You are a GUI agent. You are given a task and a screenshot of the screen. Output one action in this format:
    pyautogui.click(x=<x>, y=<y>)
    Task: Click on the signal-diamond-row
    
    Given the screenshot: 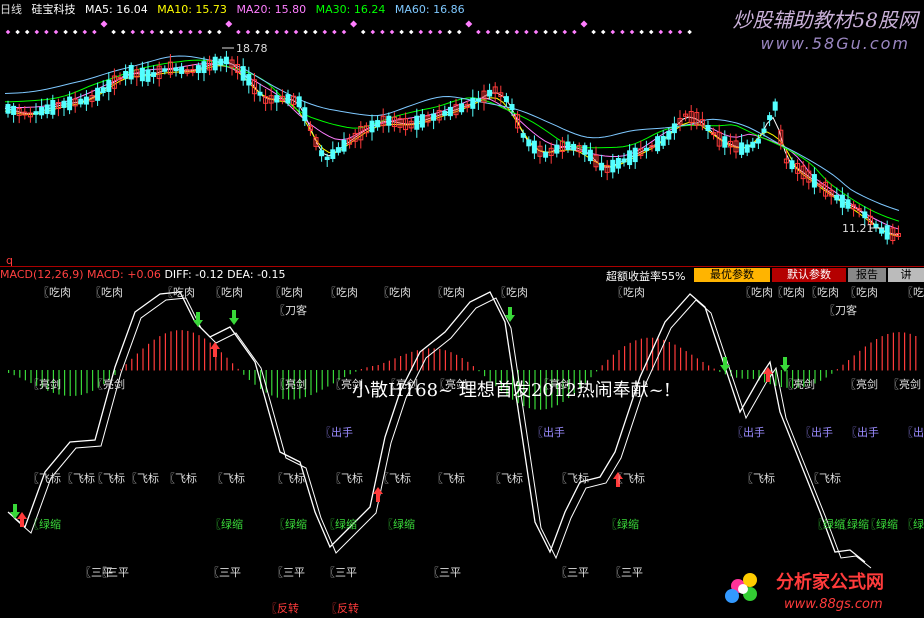 What is the action you would take?
    pyautogui.click(x=348, y=27)
    